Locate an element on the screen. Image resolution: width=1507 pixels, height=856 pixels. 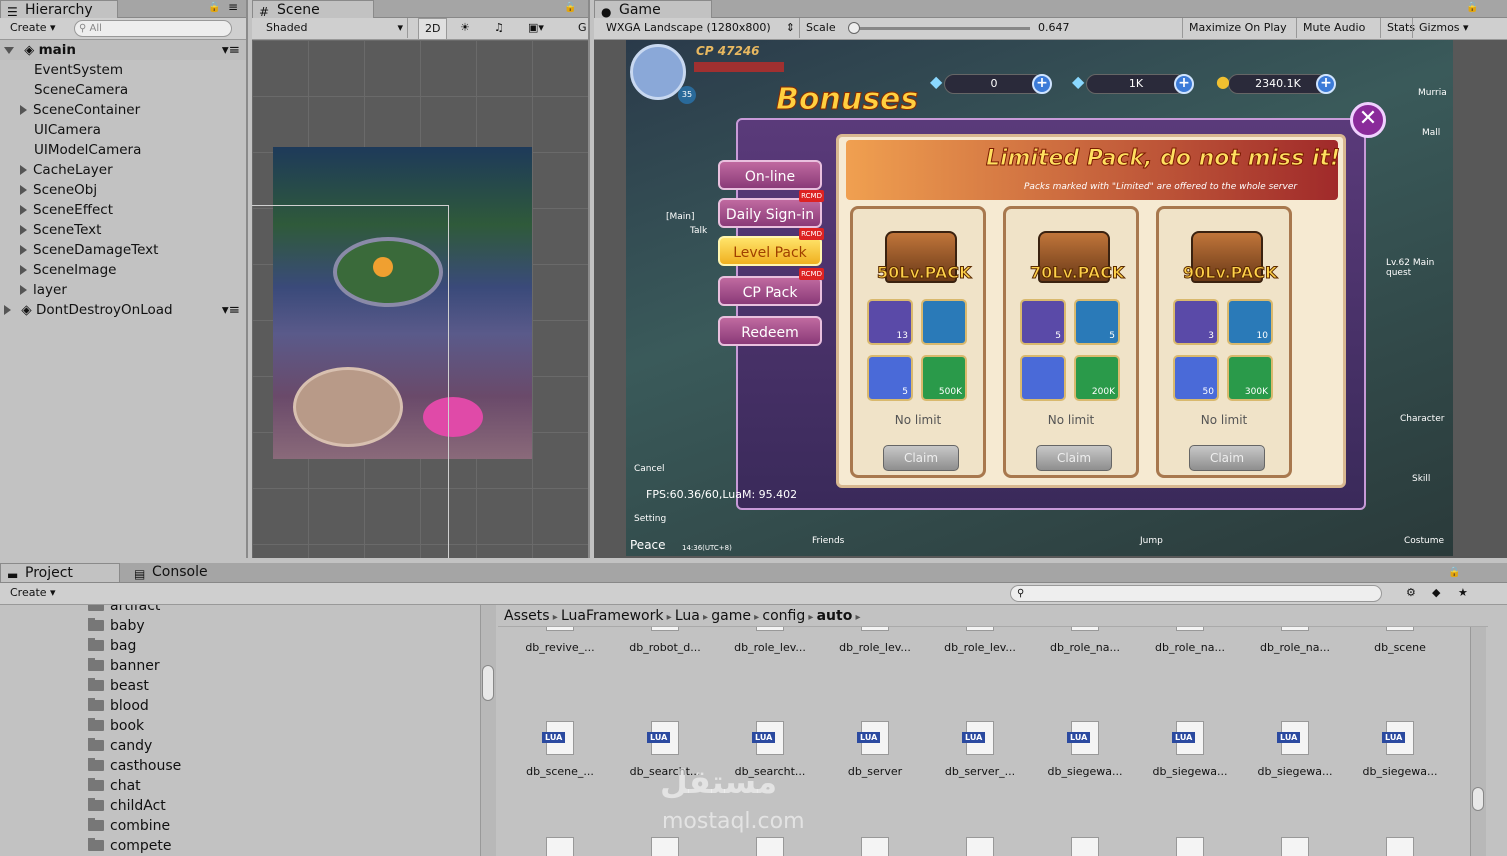
file-scrollbar is located at coordinates (1478, 741).